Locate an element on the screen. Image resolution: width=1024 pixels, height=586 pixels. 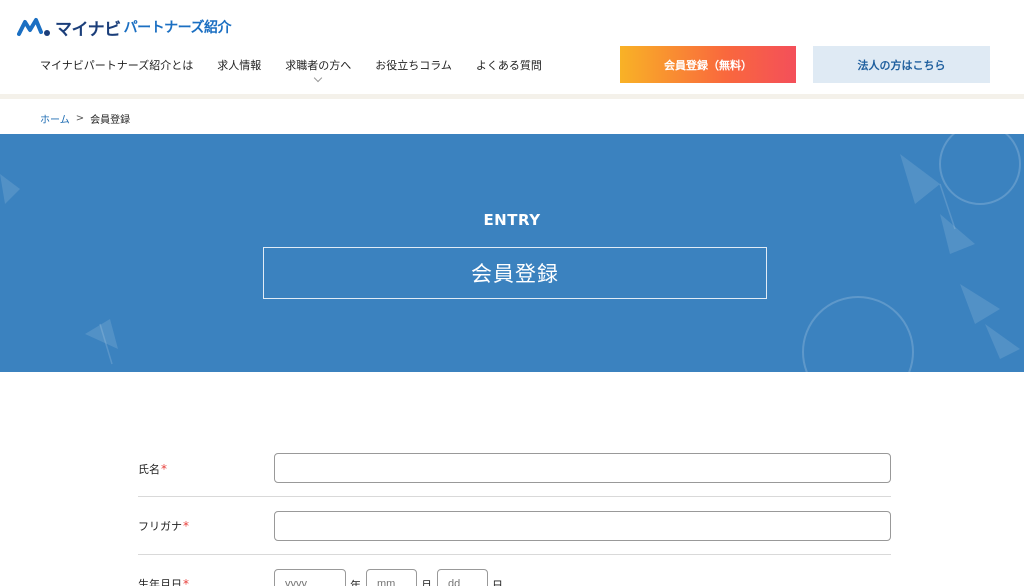
breadcrumb-home-link: ホーム is located at coordinates (55, 118).